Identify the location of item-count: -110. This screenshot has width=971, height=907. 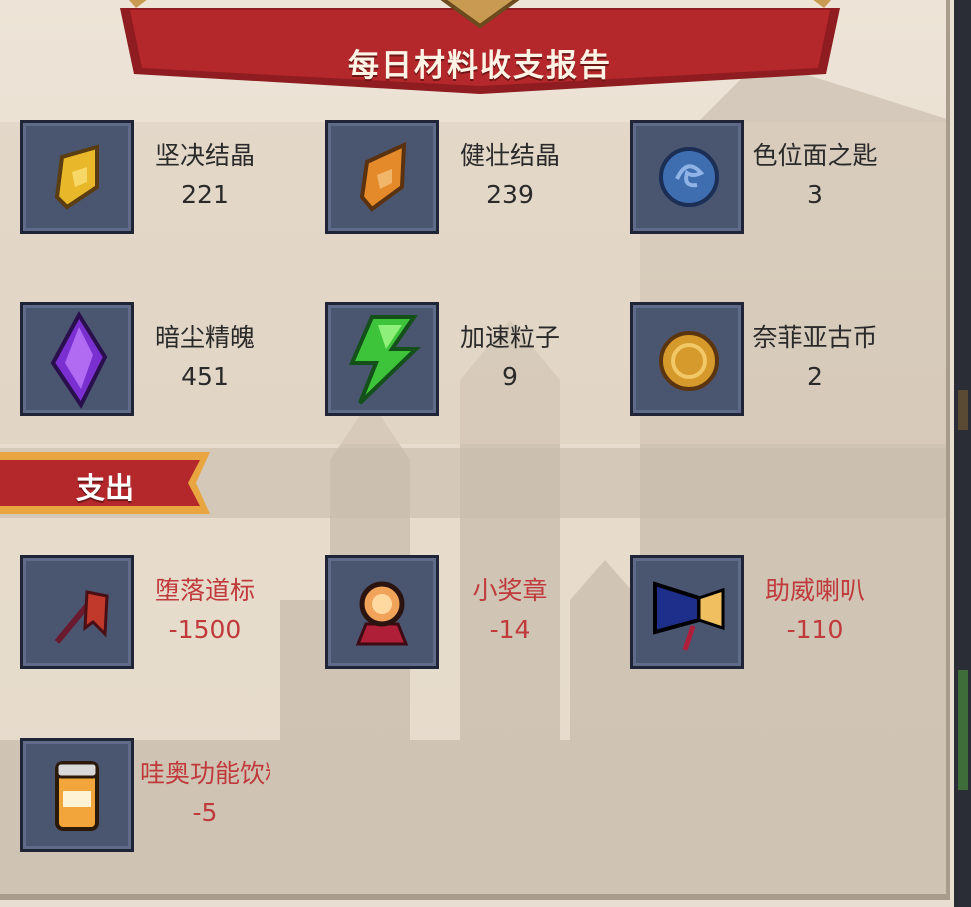
(815, 629).